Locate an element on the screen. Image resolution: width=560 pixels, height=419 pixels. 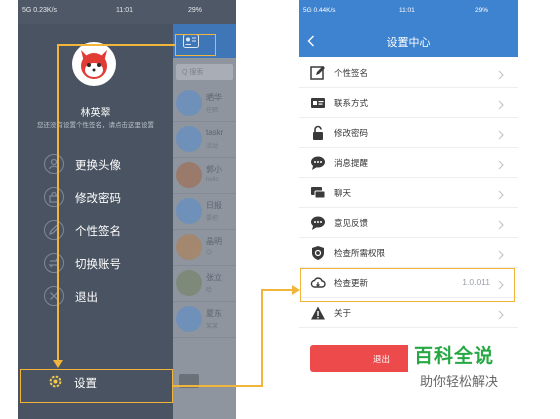
menu-item-switch-account: 切换账号 is located at coordinates (104, 264).